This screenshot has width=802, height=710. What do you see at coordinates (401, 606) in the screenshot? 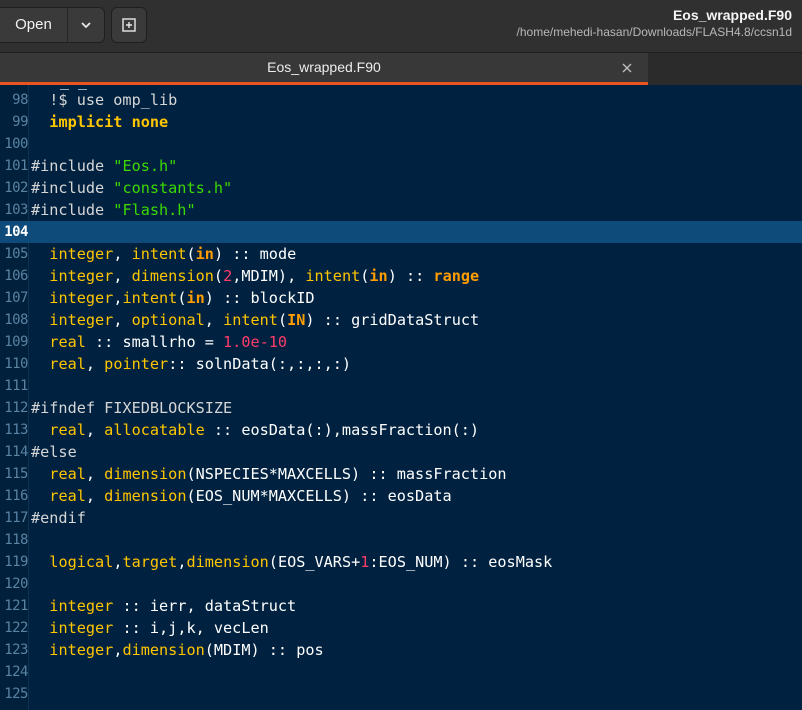
I see `code-line: 121 integer :: ierr, dataStruct` at bounding box center [401, 606].